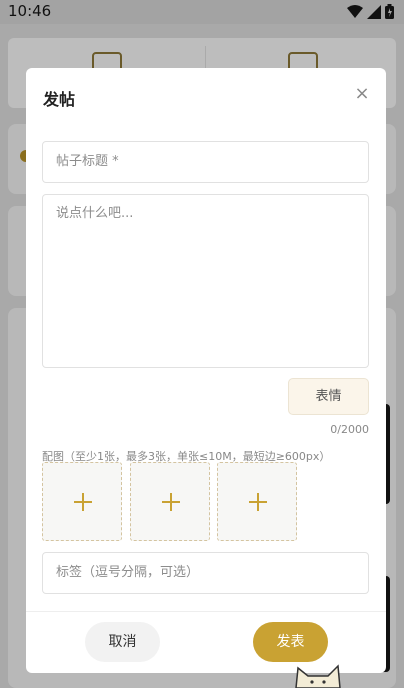  I want to click on char-counter: 0/2000, so click(349, 429).